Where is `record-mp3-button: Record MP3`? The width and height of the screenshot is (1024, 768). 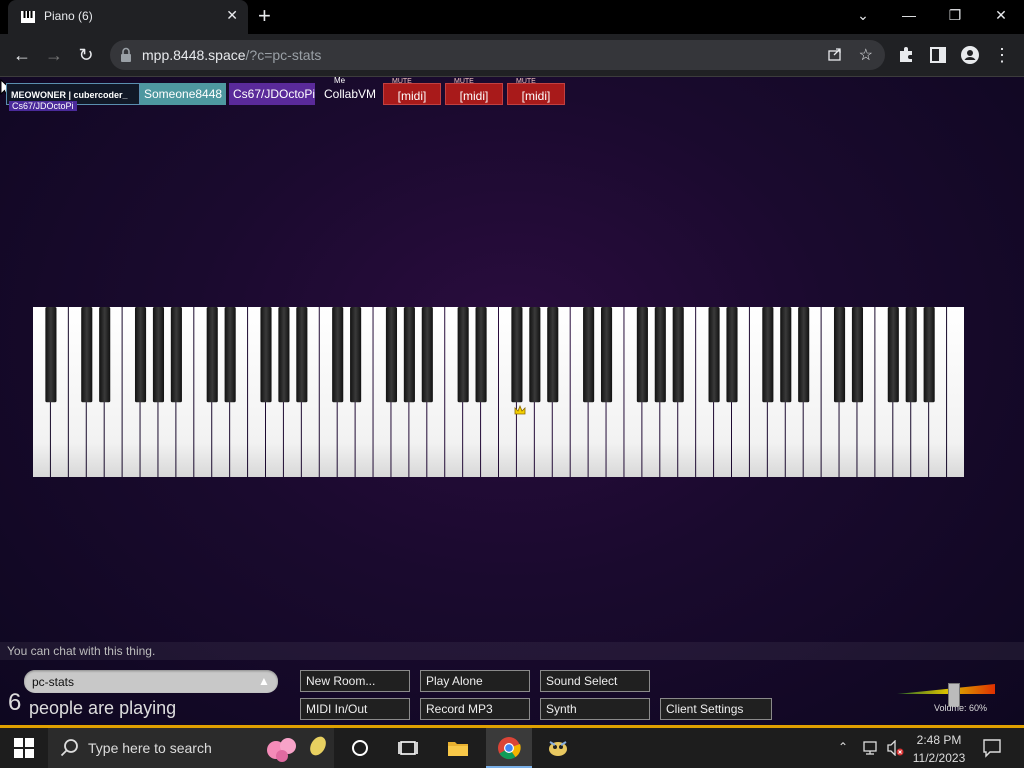
record-mp3-button: Record MP3 is located at coordinates (475, 709).